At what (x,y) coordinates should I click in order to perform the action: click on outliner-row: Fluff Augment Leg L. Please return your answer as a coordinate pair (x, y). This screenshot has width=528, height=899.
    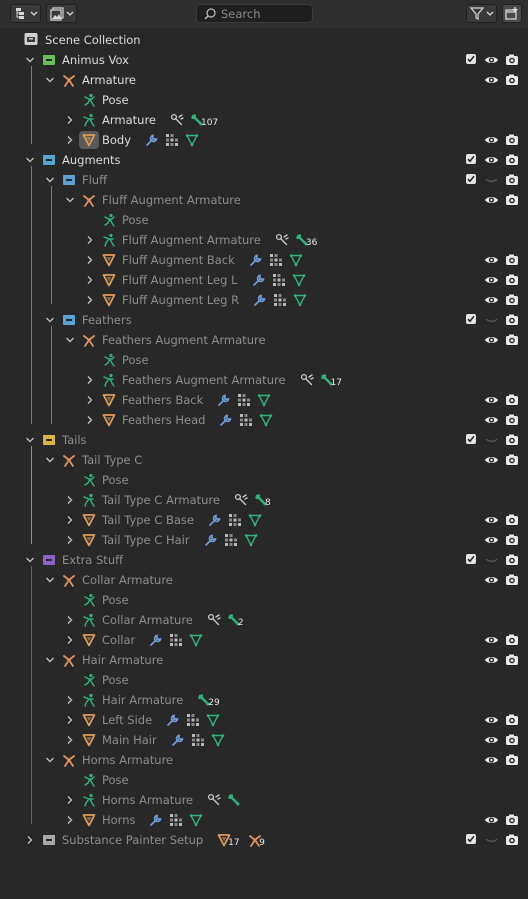
    Looking at the image, I should click on (264, 280).